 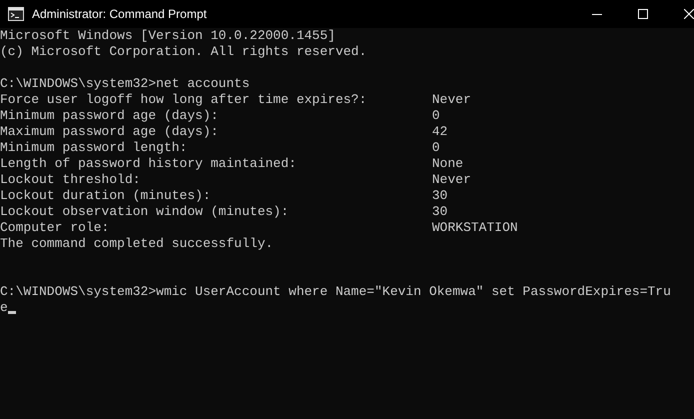 What do you see at coordinates (335, 292) in the screenshot?
I see `console-line: C:\WINDOWS\system32>wmic UserAccount where Name="Kevin Okemwa" set PasswordExpires=Tru` at bounding box center [335, 292].